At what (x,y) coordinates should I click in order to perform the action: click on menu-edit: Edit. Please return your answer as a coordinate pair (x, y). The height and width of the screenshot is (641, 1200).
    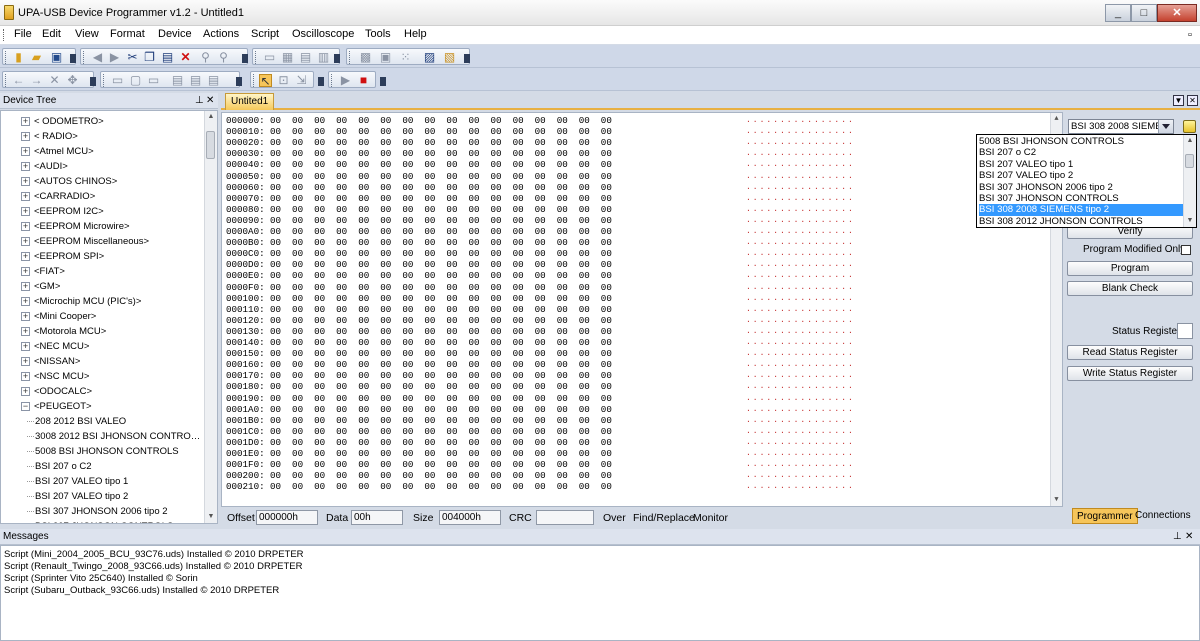
    Looking at the image, I should click on (51, 34).